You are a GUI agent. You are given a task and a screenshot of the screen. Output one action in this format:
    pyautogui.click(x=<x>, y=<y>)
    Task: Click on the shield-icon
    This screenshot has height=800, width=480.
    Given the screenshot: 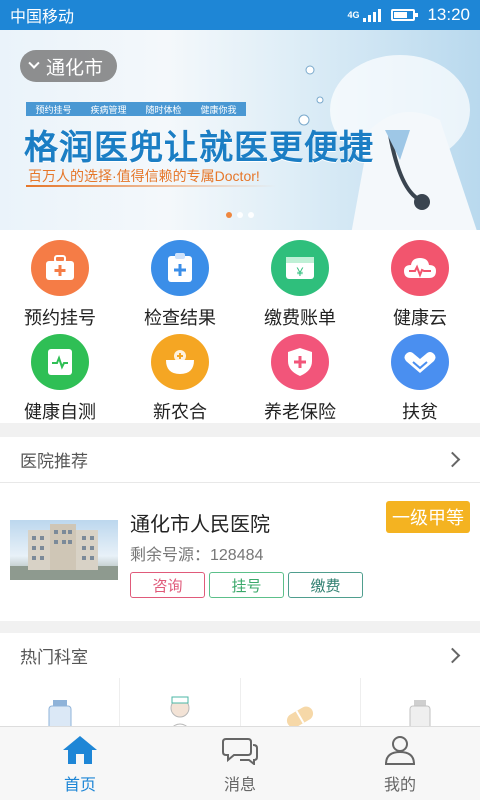 What is the action you would take?
    pyautogui.click(x=300, y=362)
    